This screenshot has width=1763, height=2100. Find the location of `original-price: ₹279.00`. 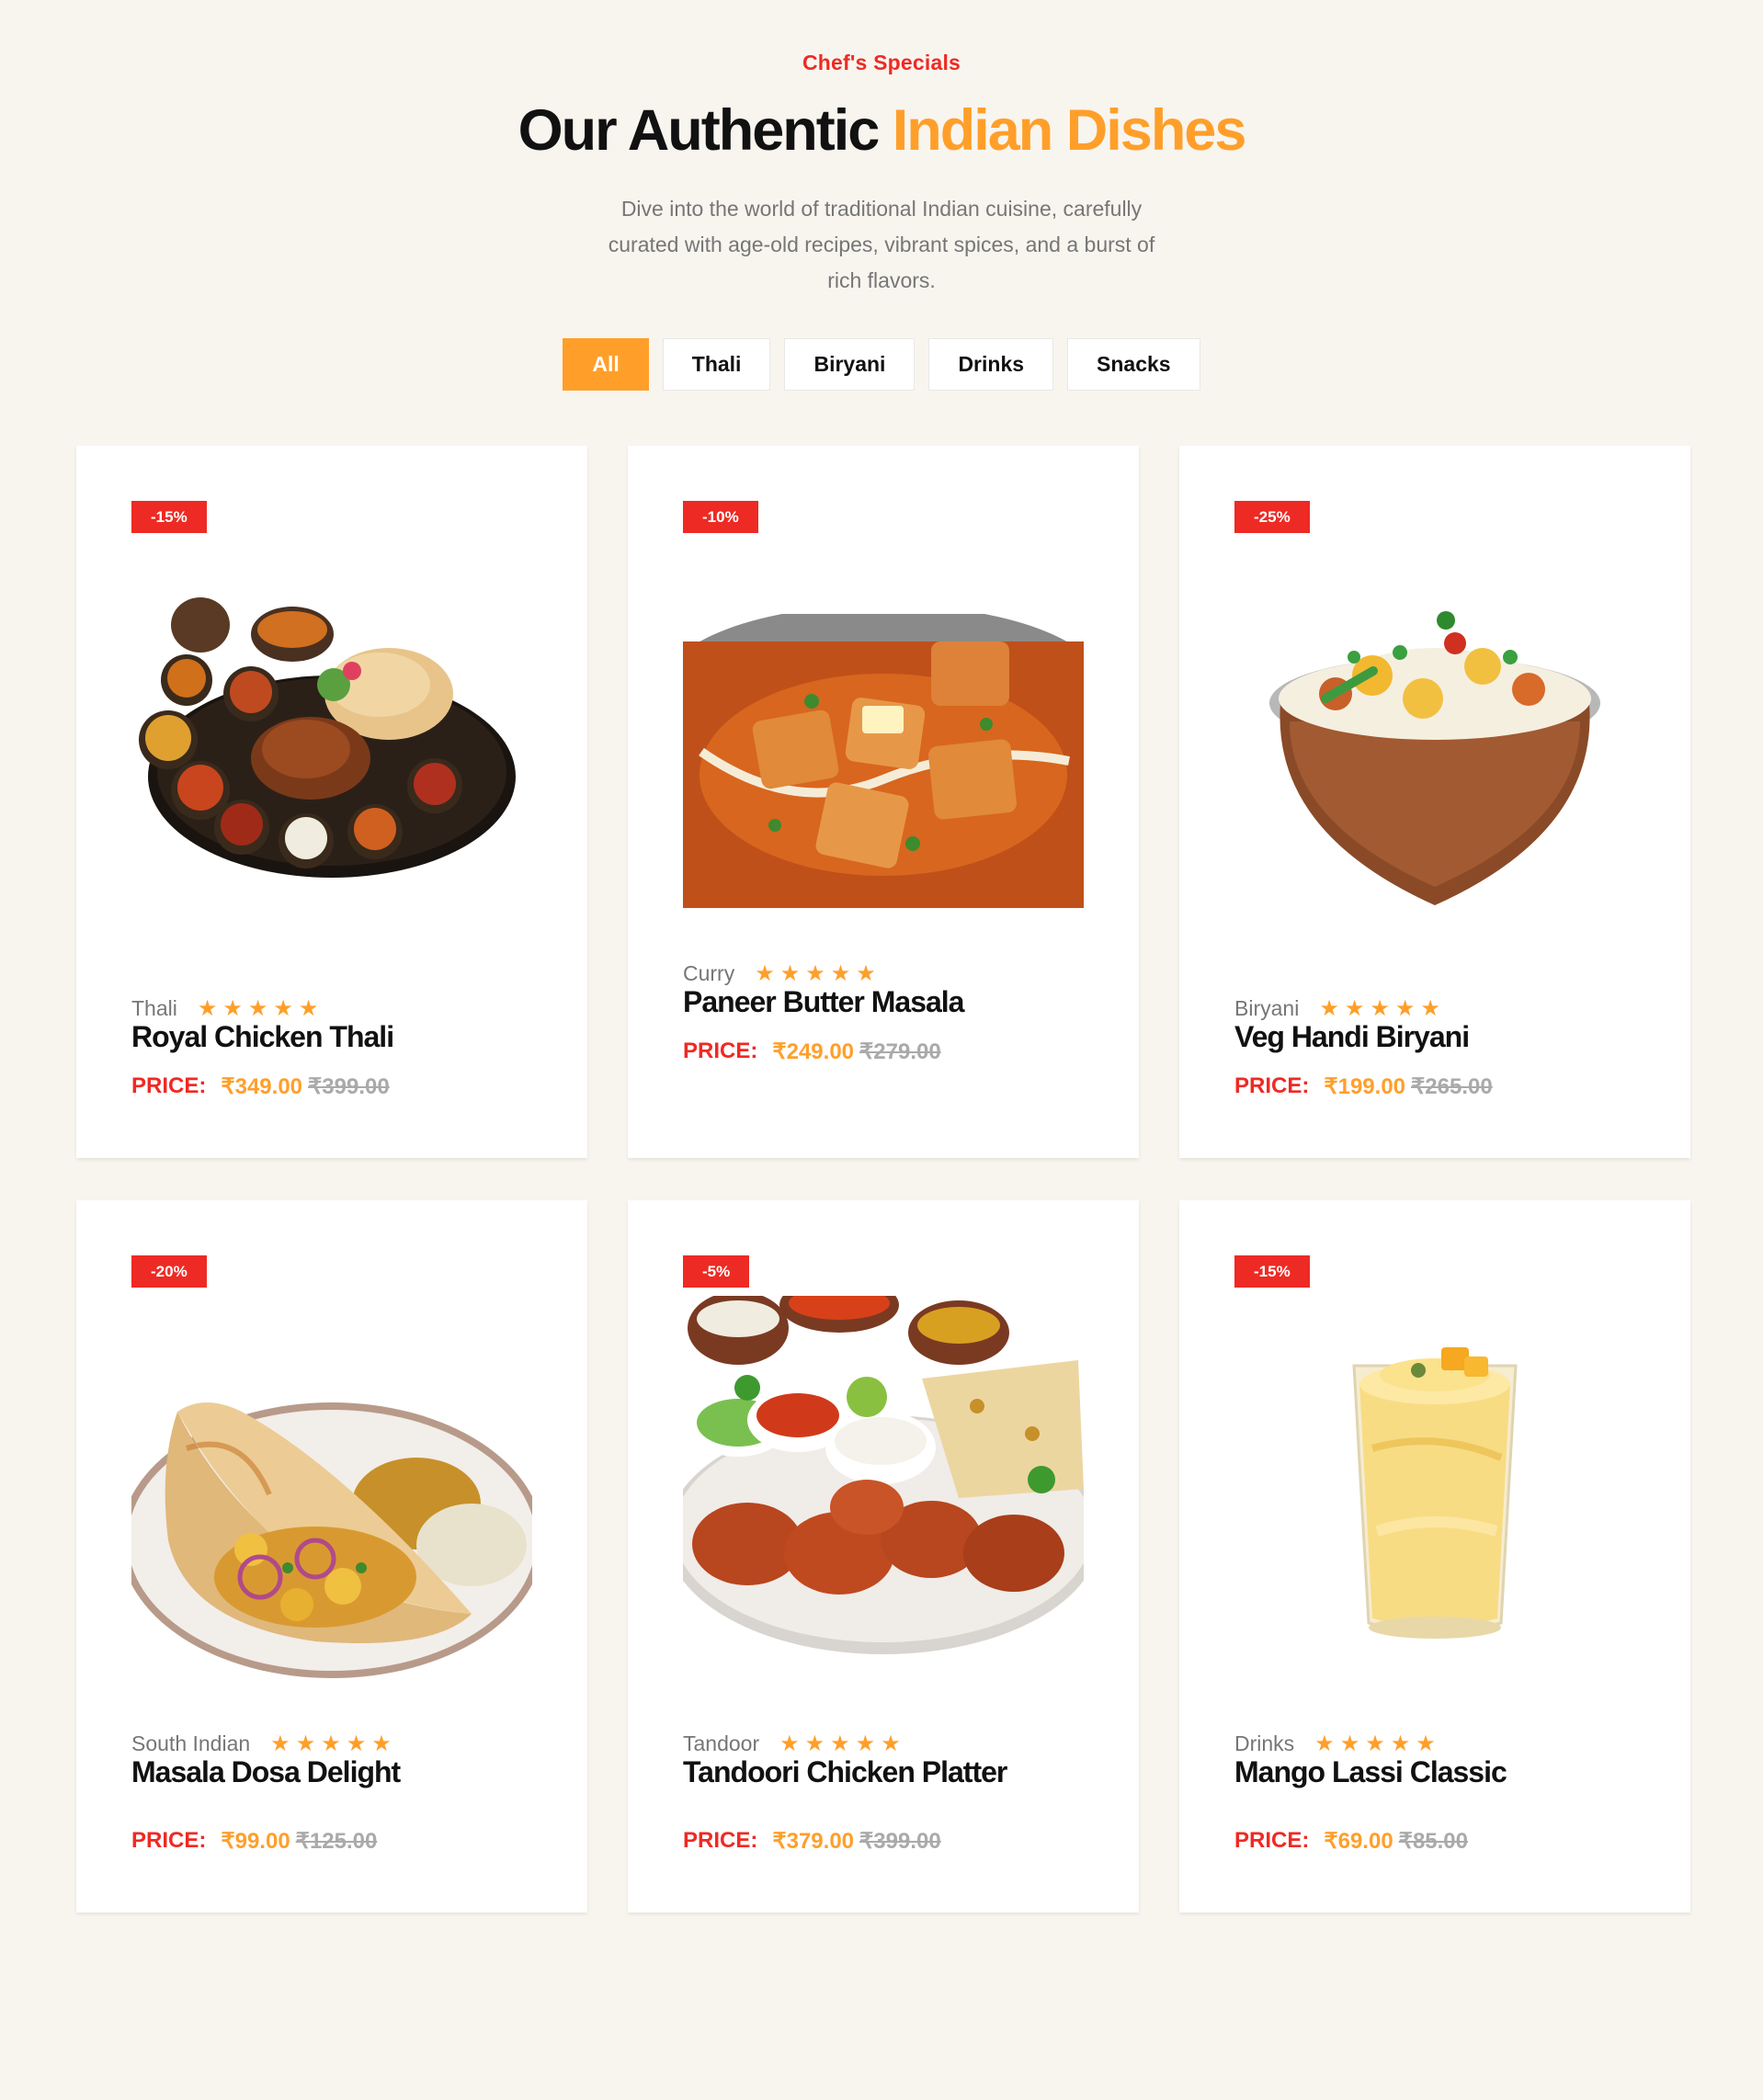

original-price: ₹279.00 is located at coordinates (900, 1051).